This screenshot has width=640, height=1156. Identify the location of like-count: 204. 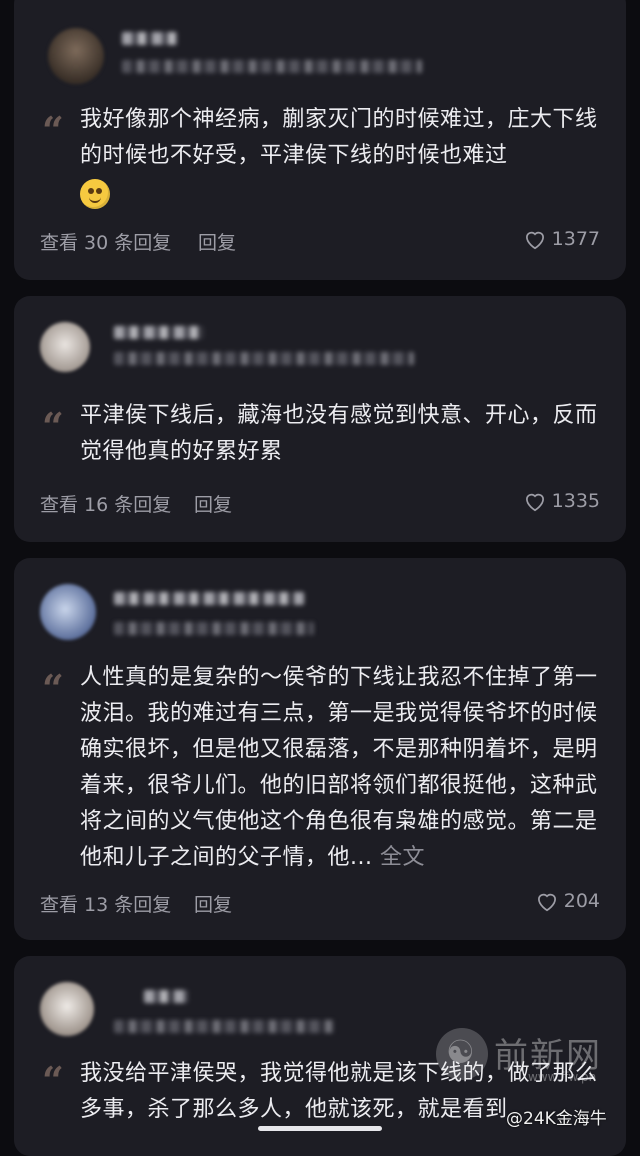
(581, 901).